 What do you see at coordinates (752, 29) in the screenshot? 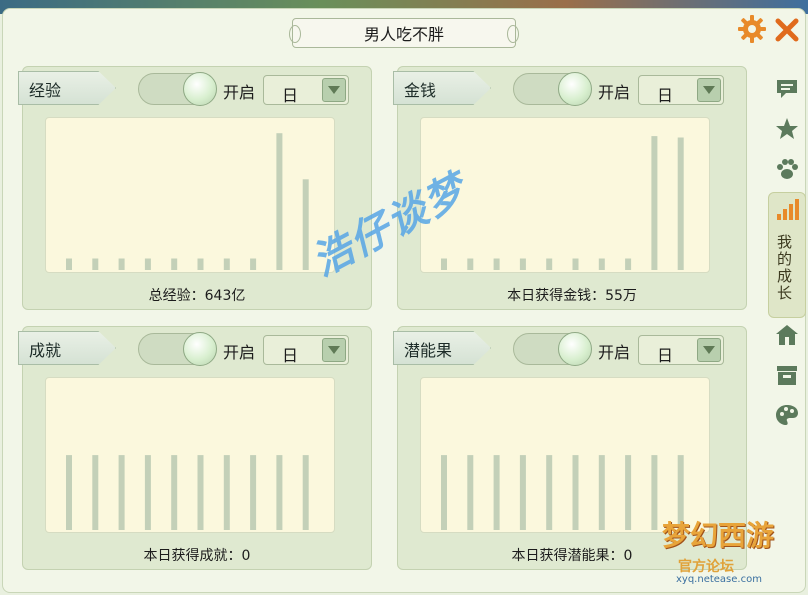
I see `gear-icon` at bounding box center [752, 29].